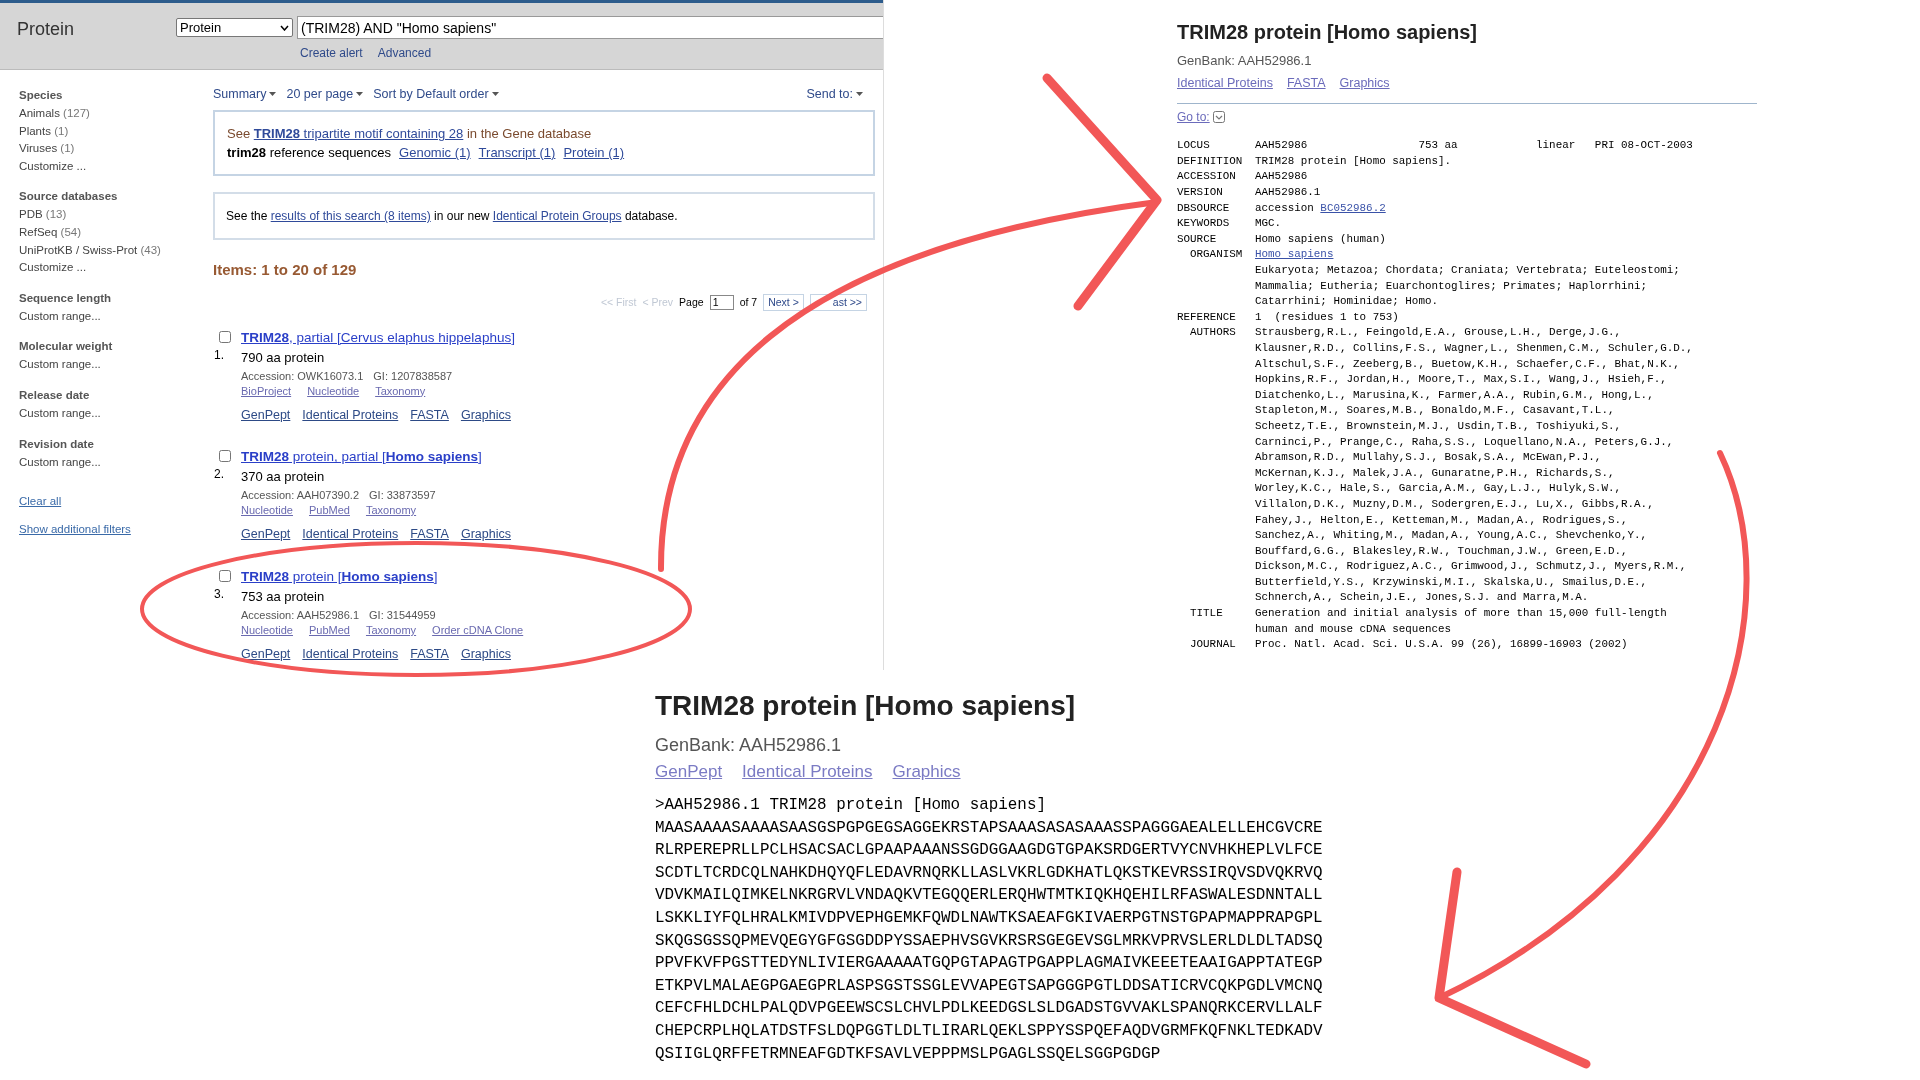 Image resolution: width=1920 pixels, height=1080 pixels. What do you see at coordinates (590, 27) in the screenshot?
I see `search-field: (TRIM28) AND "Homo sapiens"` at bounding box center [590, 27].